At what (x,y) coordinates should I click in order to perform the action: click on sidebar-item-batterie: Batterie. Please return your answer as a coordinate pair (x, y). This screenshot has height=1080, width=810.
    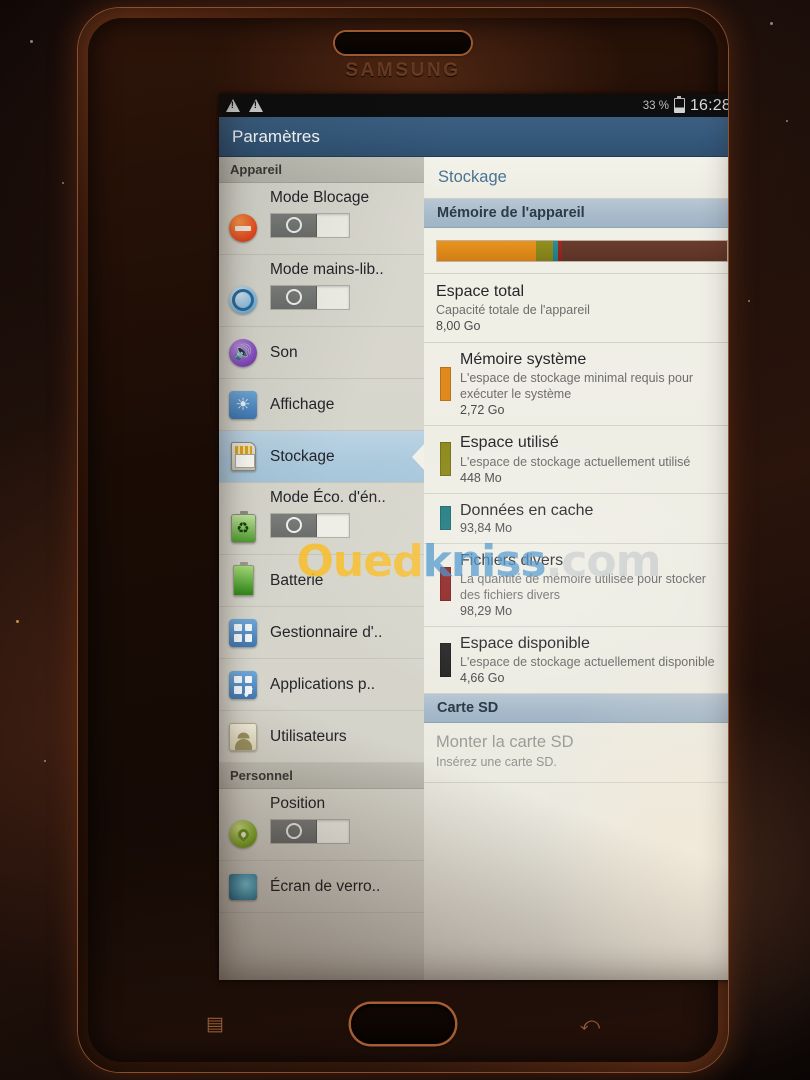
    Looking at the image, I should click on (321, 581).